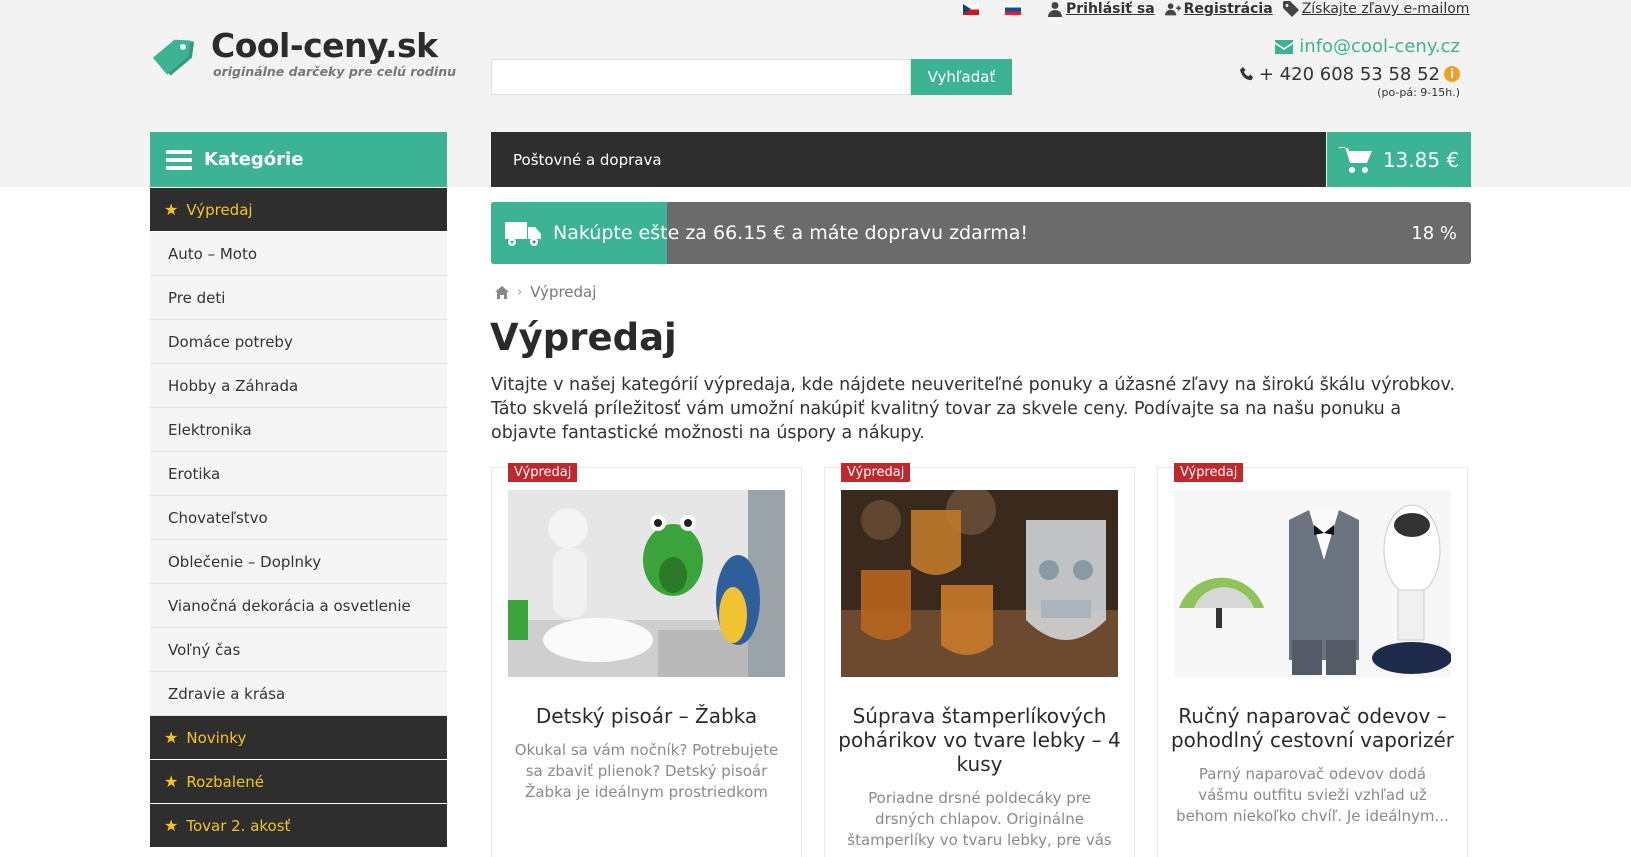 The height and width of the screenshot is (857, 1631). What do you see at coordinates (298, 738) in the screenshot?
I see `category-item: ★ Novinky` at bounding box center [298, 738].